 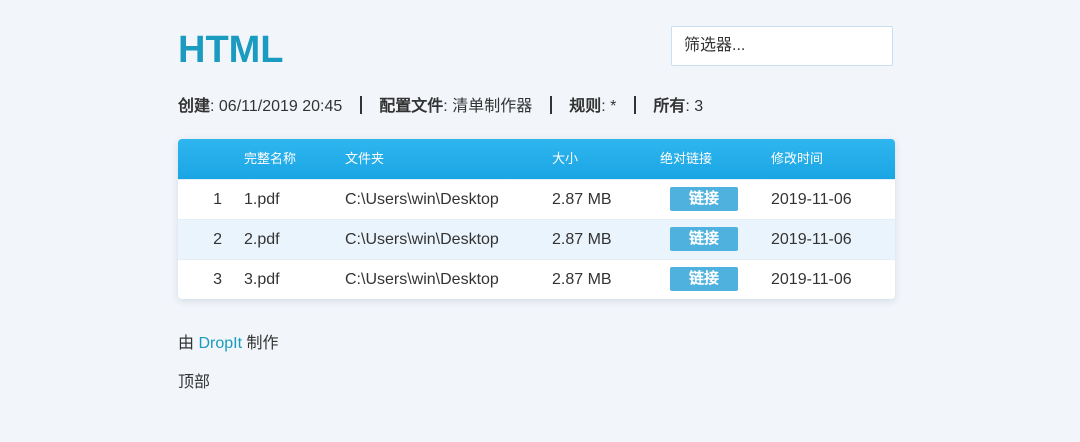 What do you see at coordinates (217, 279) in the screenshot?
I see `row-index: 3` at bounding box center [217, 279].